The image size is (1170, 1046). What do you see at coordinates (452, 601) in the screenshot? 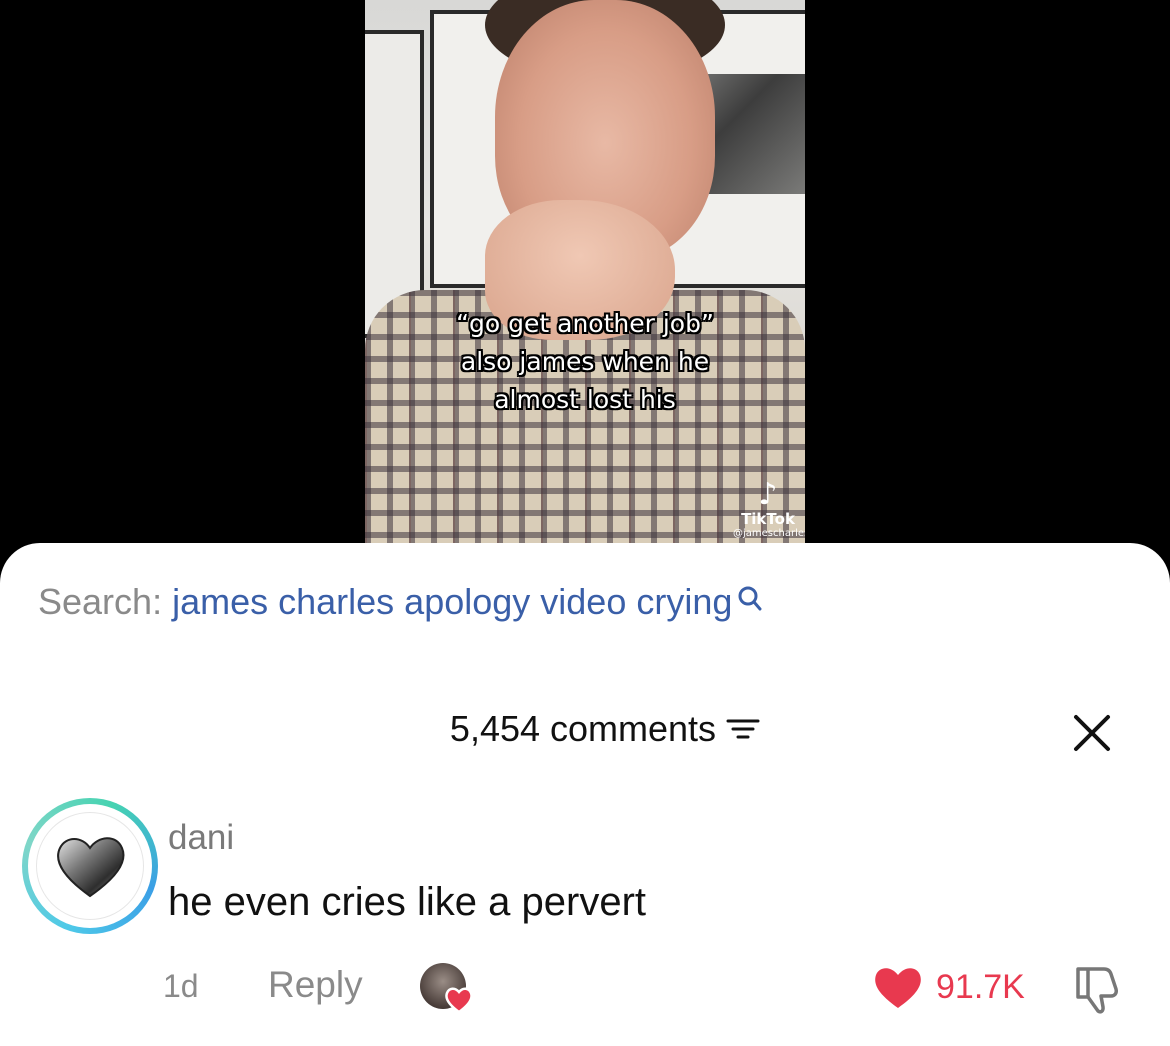
I see `search-query-link: james charles apology video crying` at bounding box center [452, 601].